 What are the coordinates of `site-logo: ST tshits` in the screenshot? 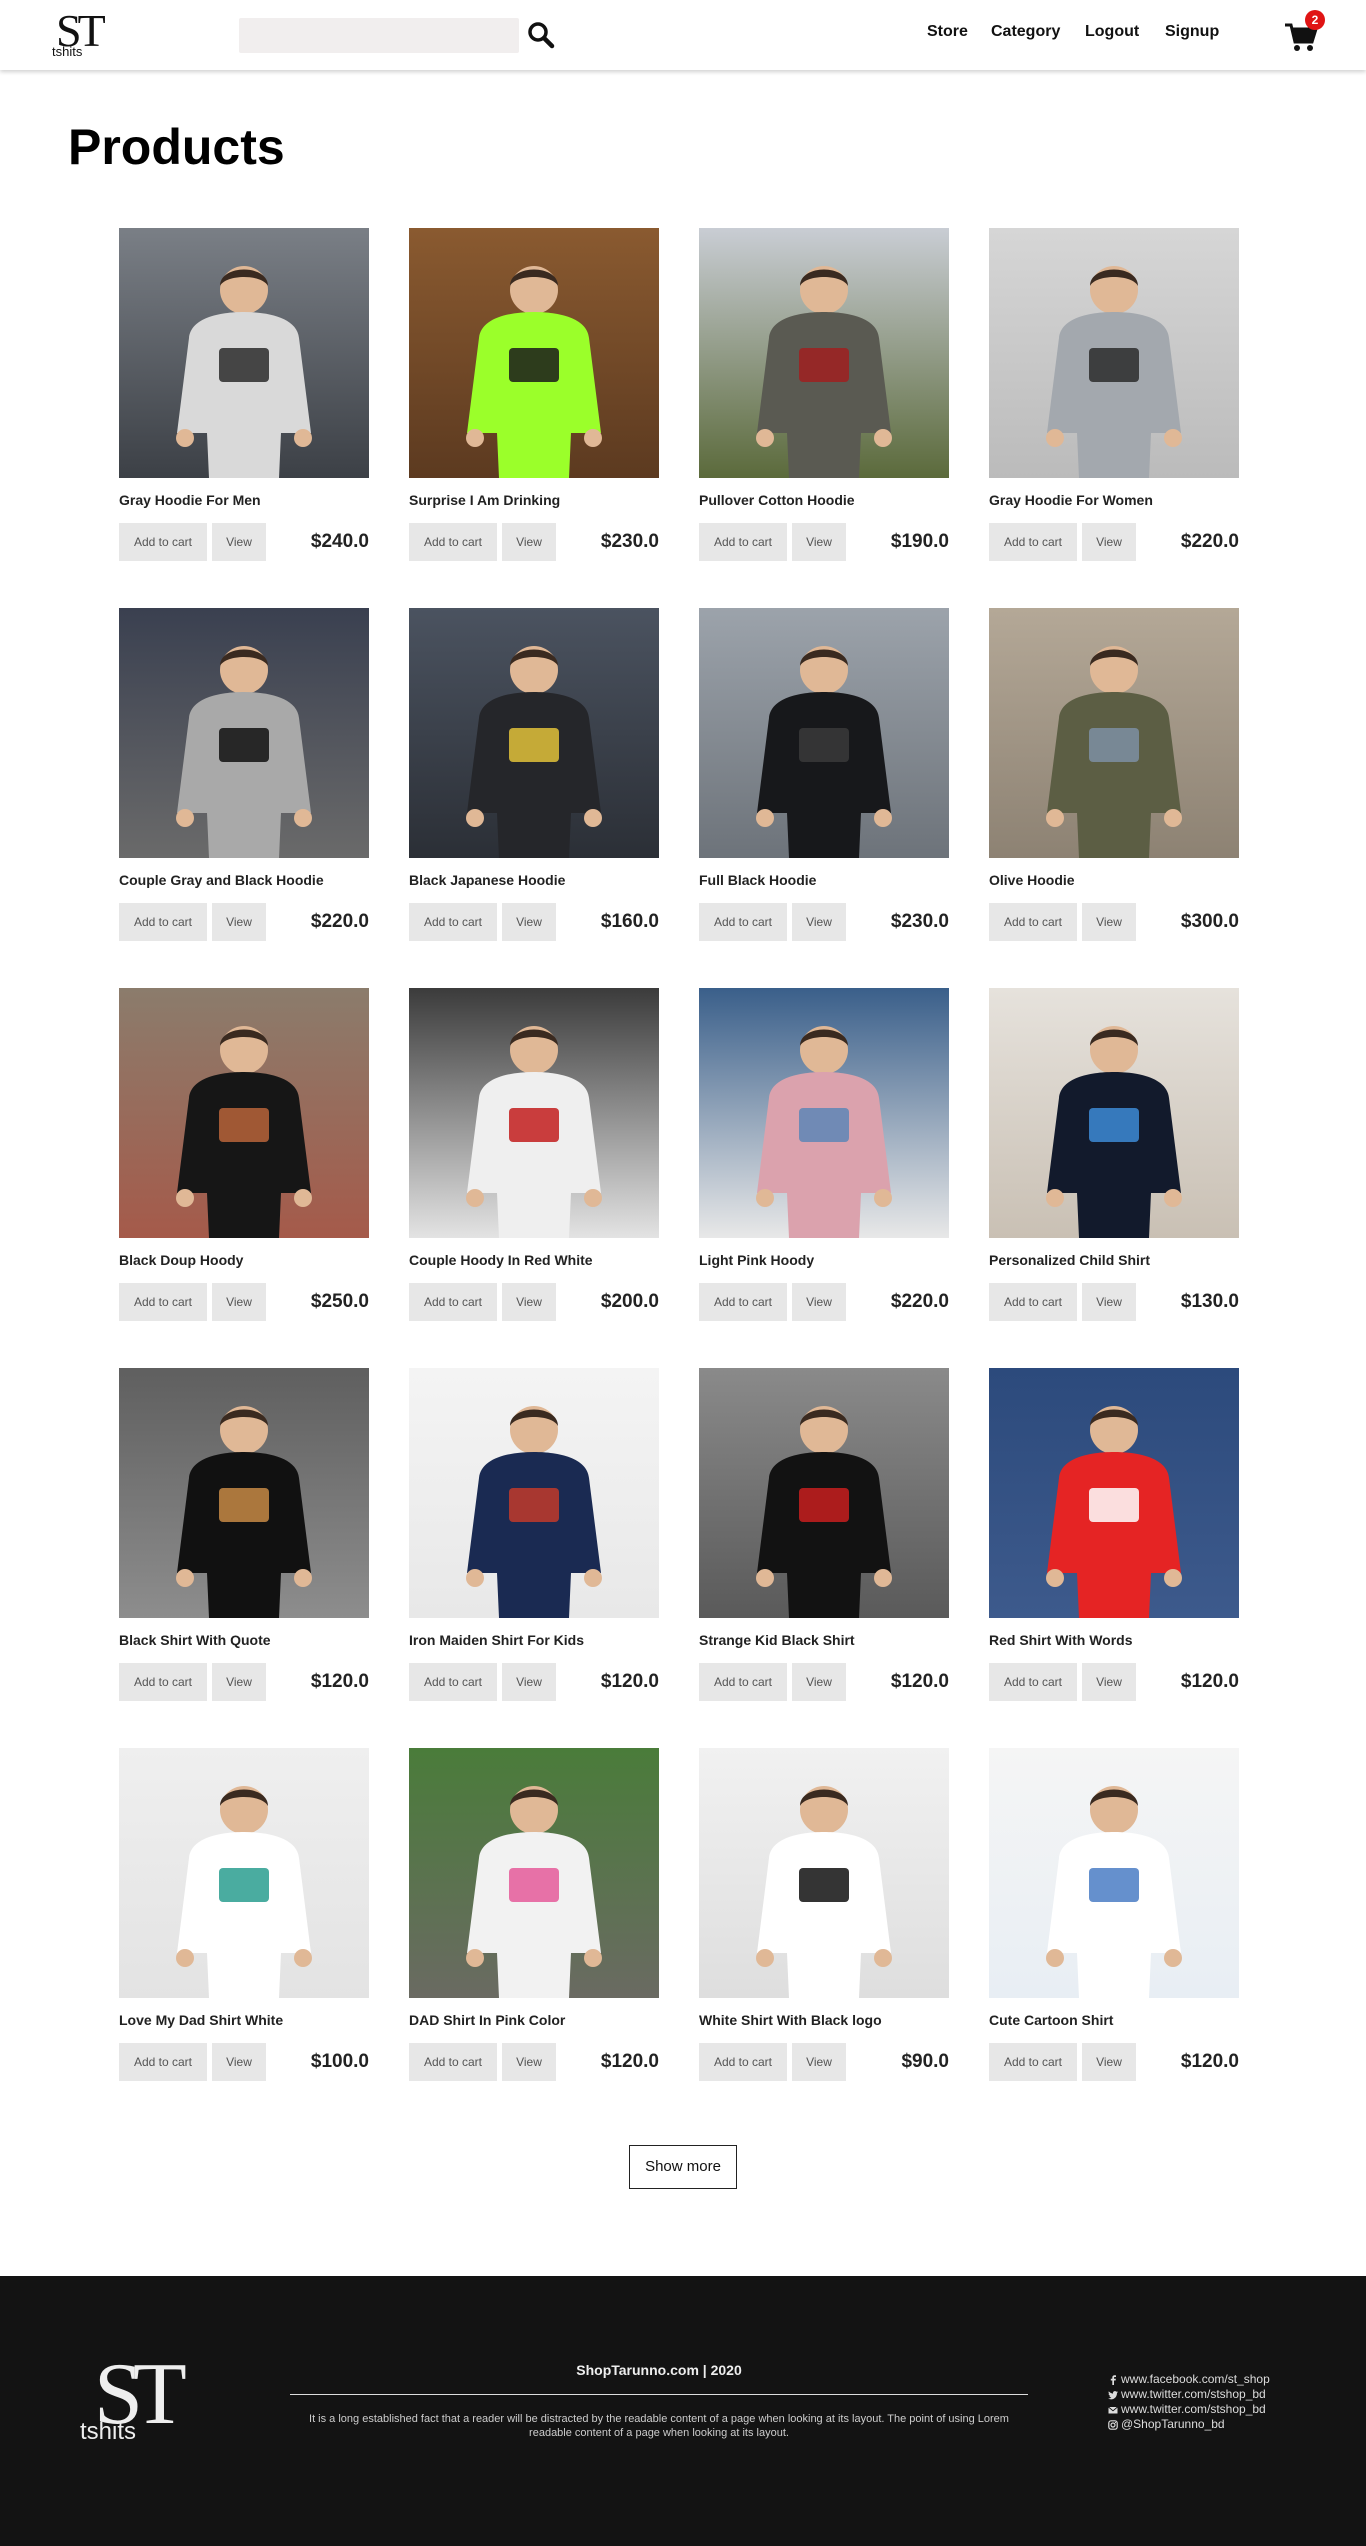 It's located at (82, 34).